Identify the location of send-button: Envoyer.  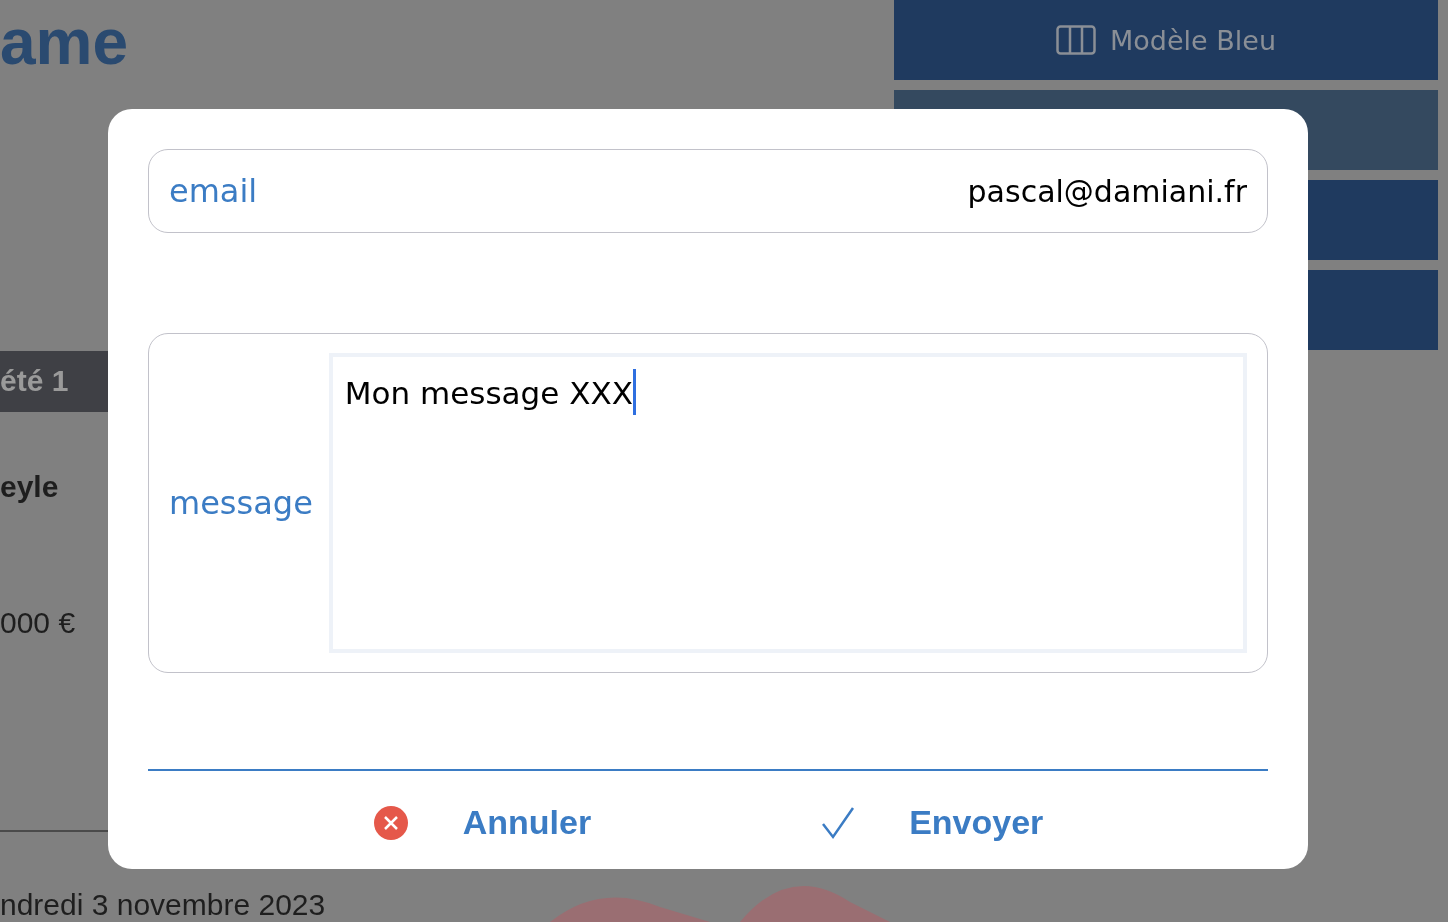
(932, 822).